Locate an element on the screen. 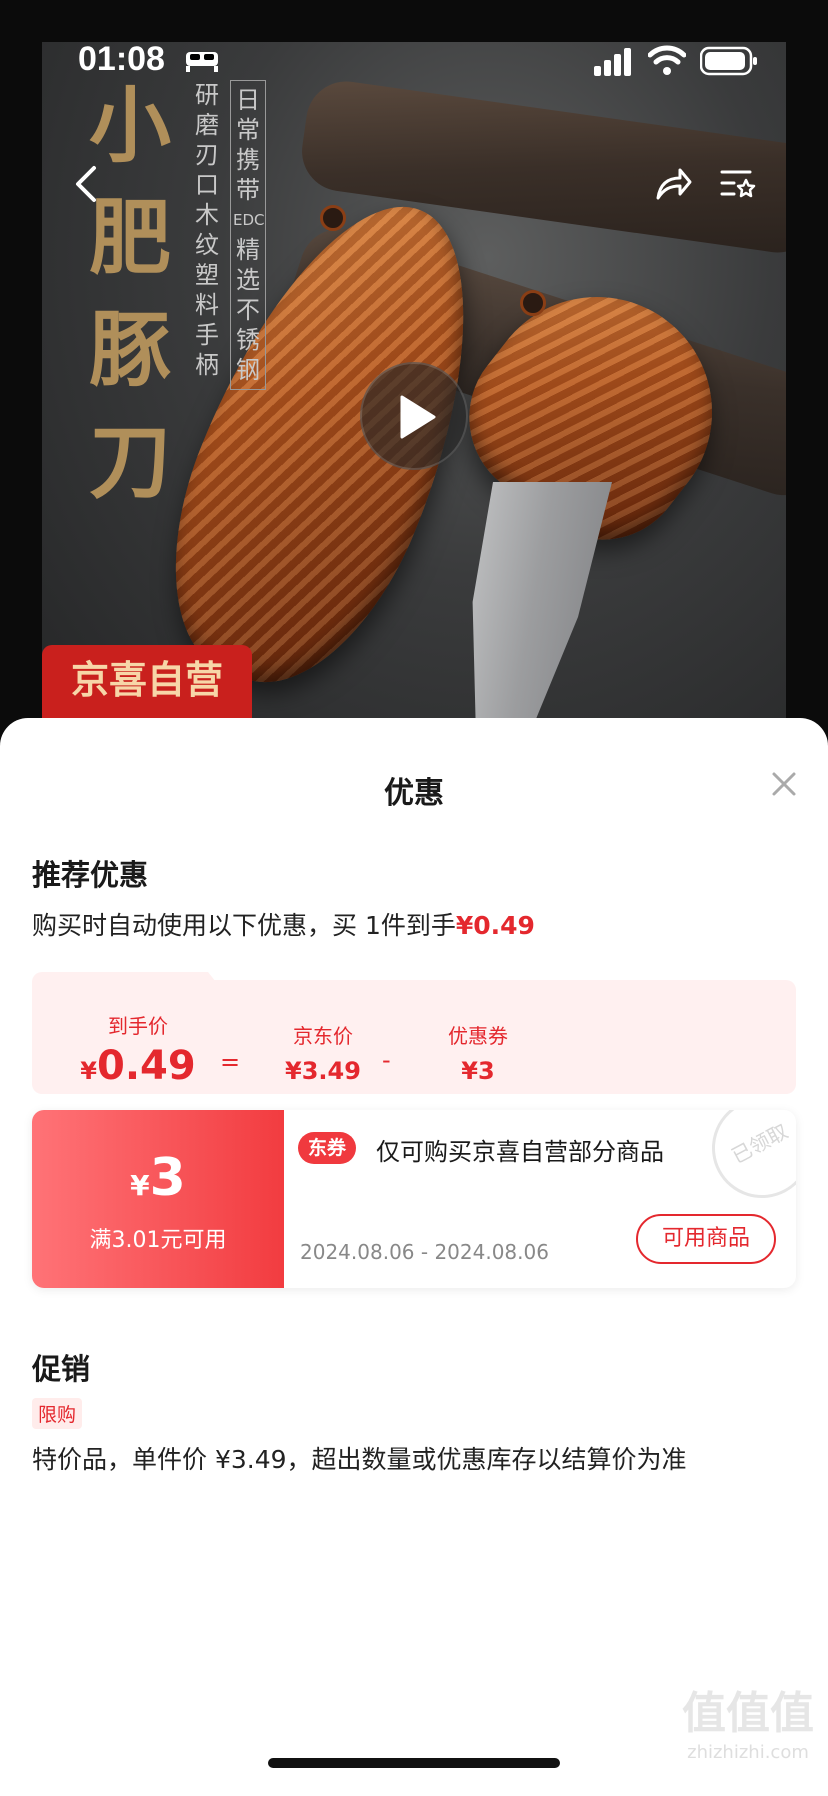  recommended-discount-title: 推荐优惠 is located at coordinates (90, 875).